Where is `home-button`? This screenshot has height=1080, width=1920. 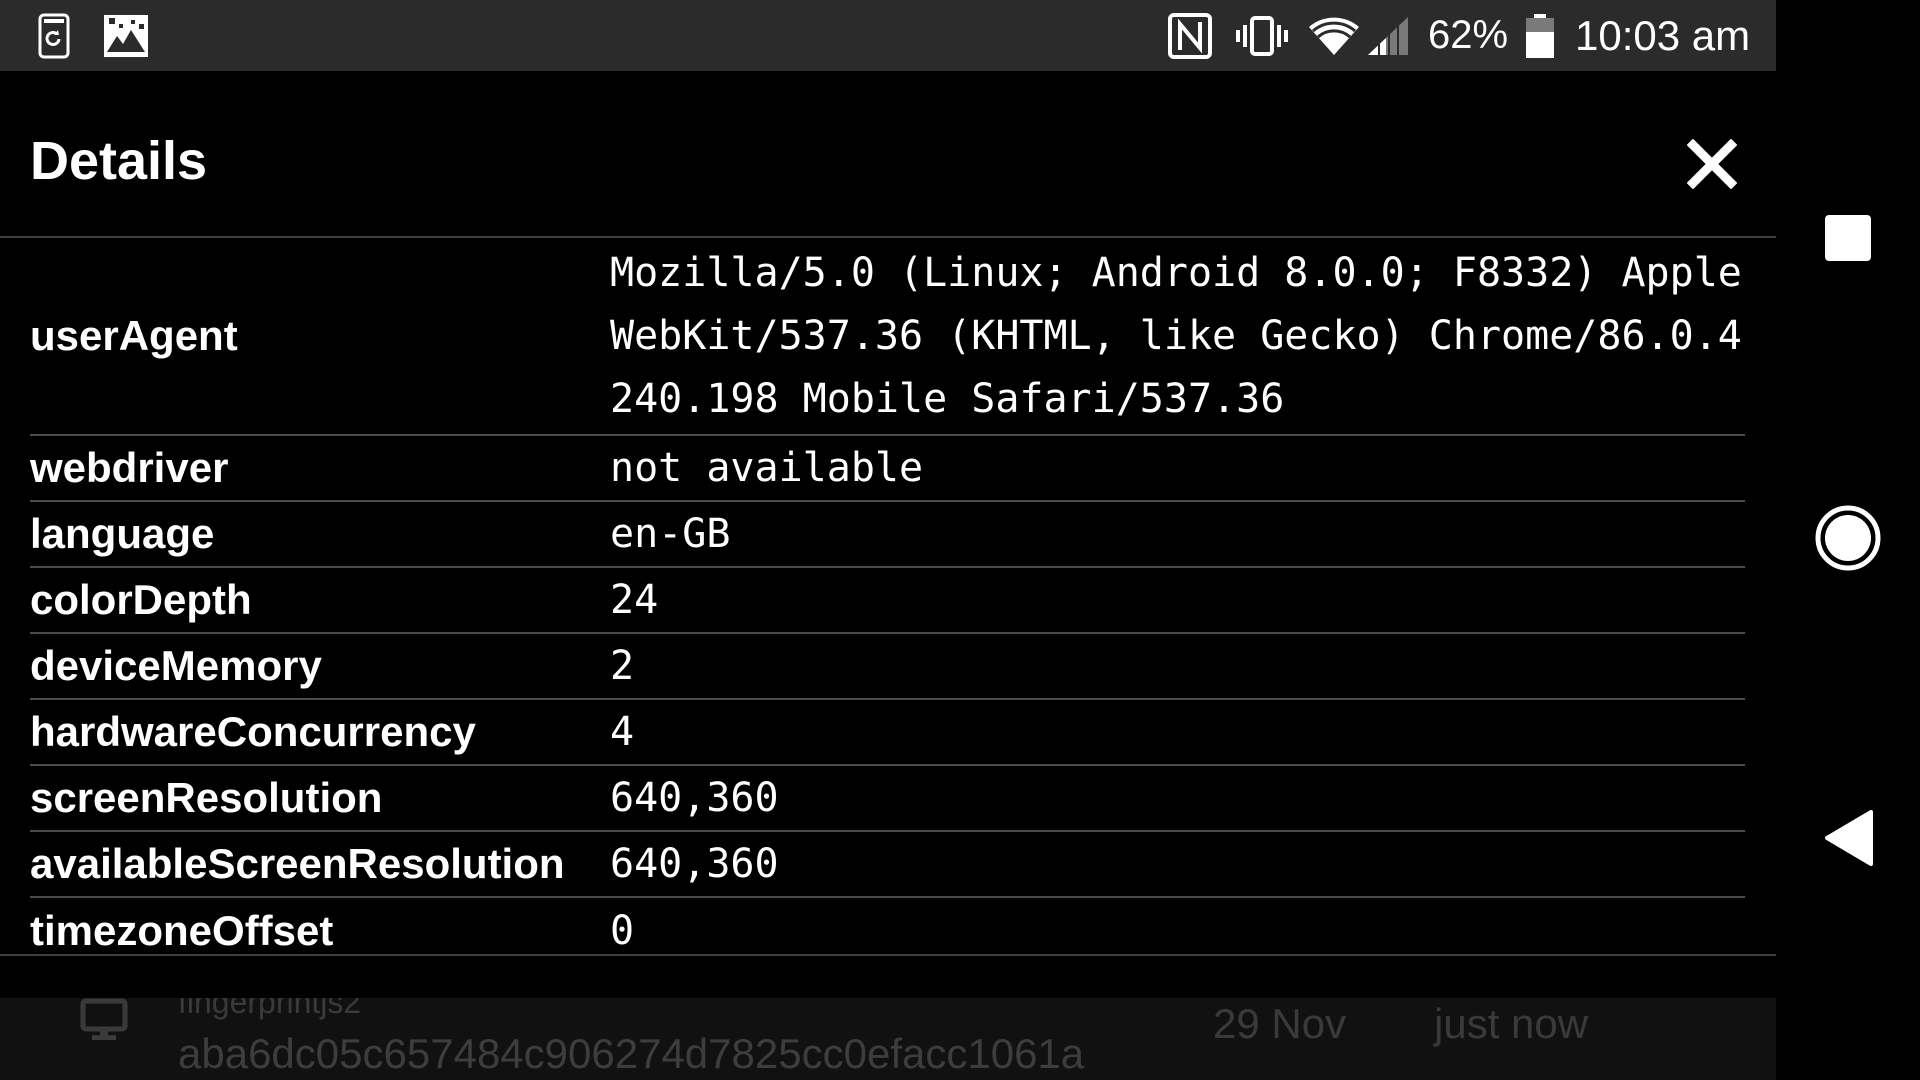 home-button is located at coordinates (1848, 540).